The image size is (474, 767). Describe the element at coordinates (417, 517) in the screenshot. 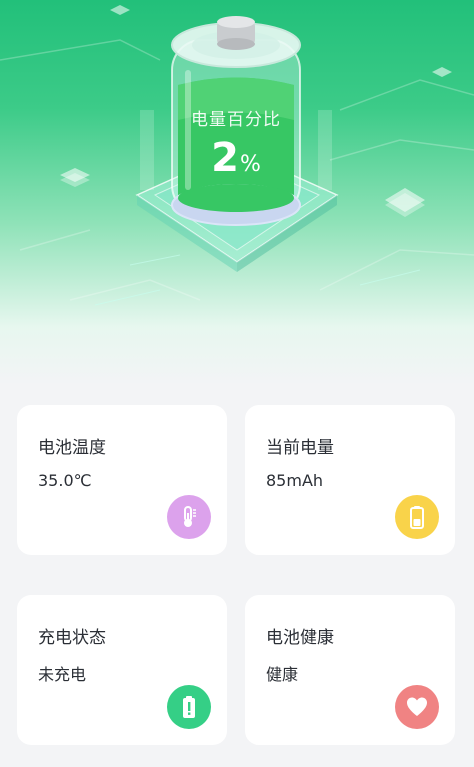

I see `battery-icon` at that location.